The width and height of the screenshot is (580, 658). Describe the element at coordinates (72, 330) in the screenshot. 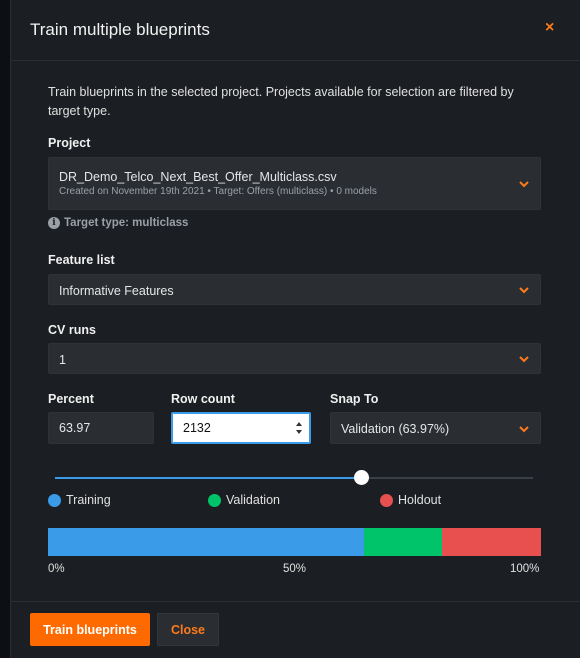

I see `cv-runs-label: CV runs` at that location.